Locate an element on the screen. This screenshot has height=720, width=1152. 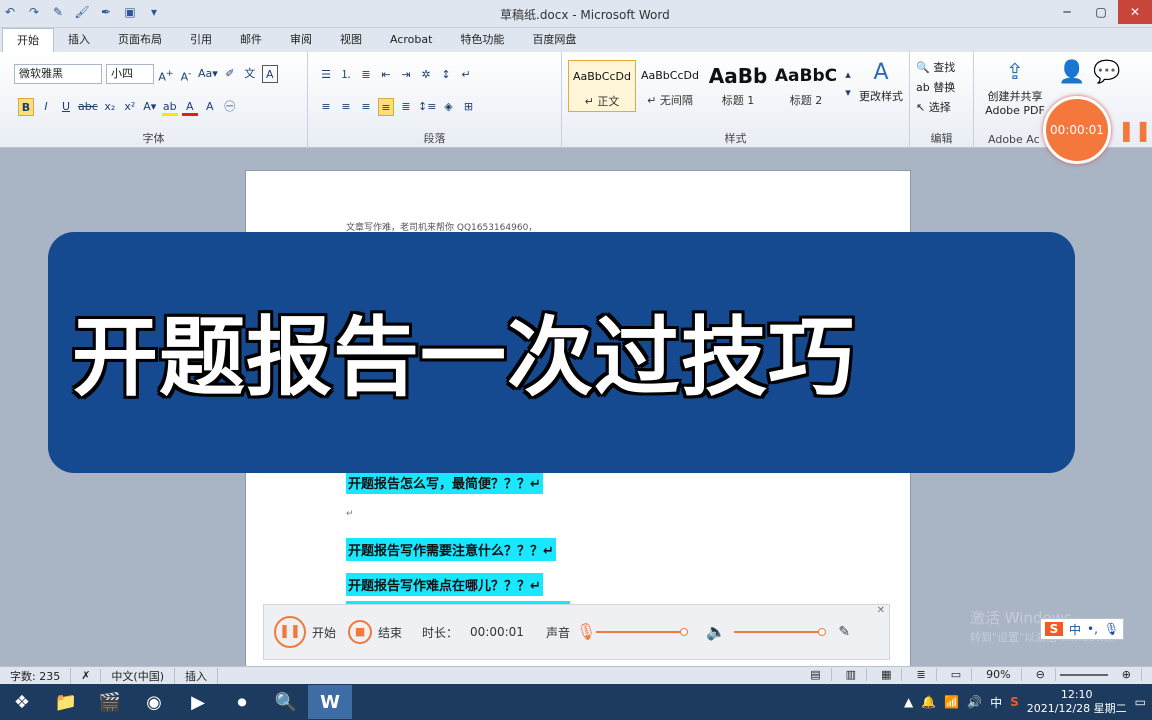
proofing-icon: ✗ is located at coordinates (86, 675).